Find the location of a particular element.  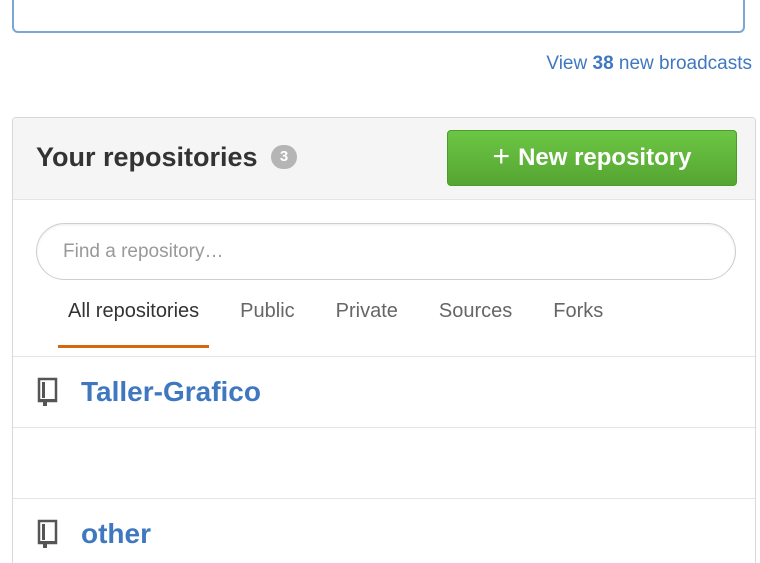

tab-all-repositories: All repositories is located at coordinates (134, 324).